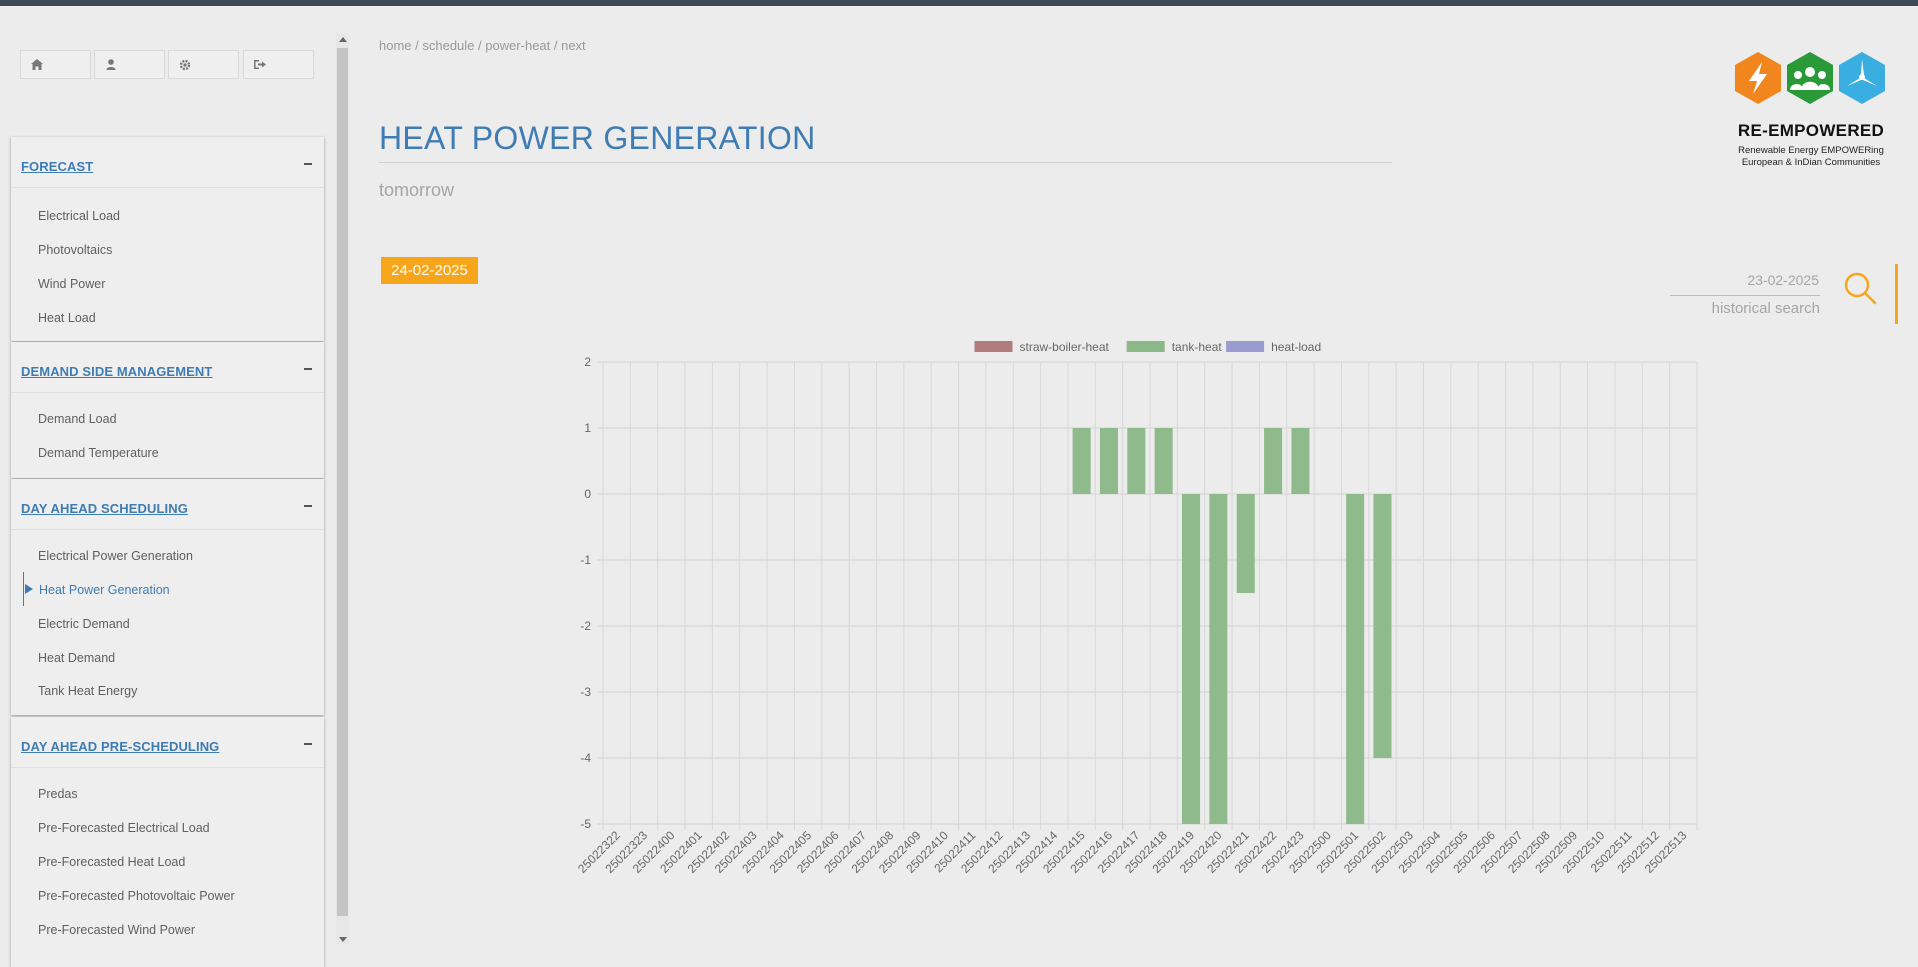 This screenshot has width=1918, height=967. Describe the element at coordinates (342, 482) in the screenshot. I see `scrollbar-thumb` at that location.